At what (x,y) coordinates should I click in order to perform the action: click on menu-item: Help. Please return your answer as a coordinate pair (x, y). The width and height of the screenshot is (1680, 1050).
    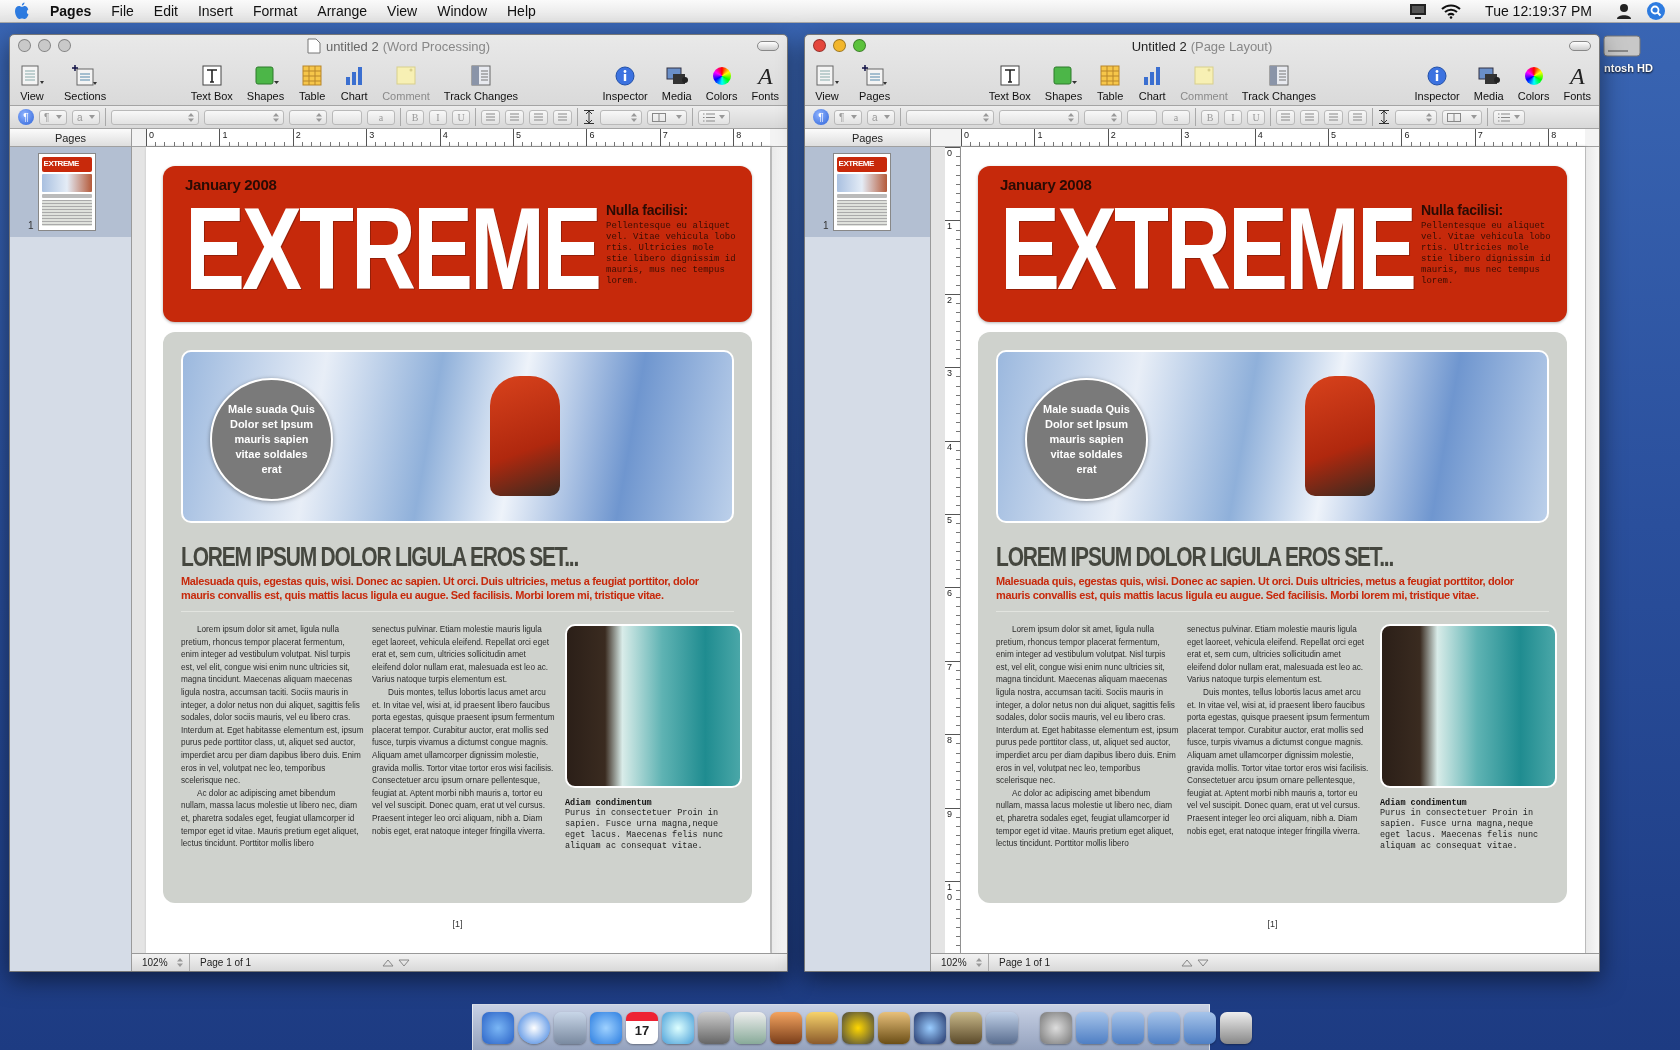
    Looking at the image, I should click on (521, 11).